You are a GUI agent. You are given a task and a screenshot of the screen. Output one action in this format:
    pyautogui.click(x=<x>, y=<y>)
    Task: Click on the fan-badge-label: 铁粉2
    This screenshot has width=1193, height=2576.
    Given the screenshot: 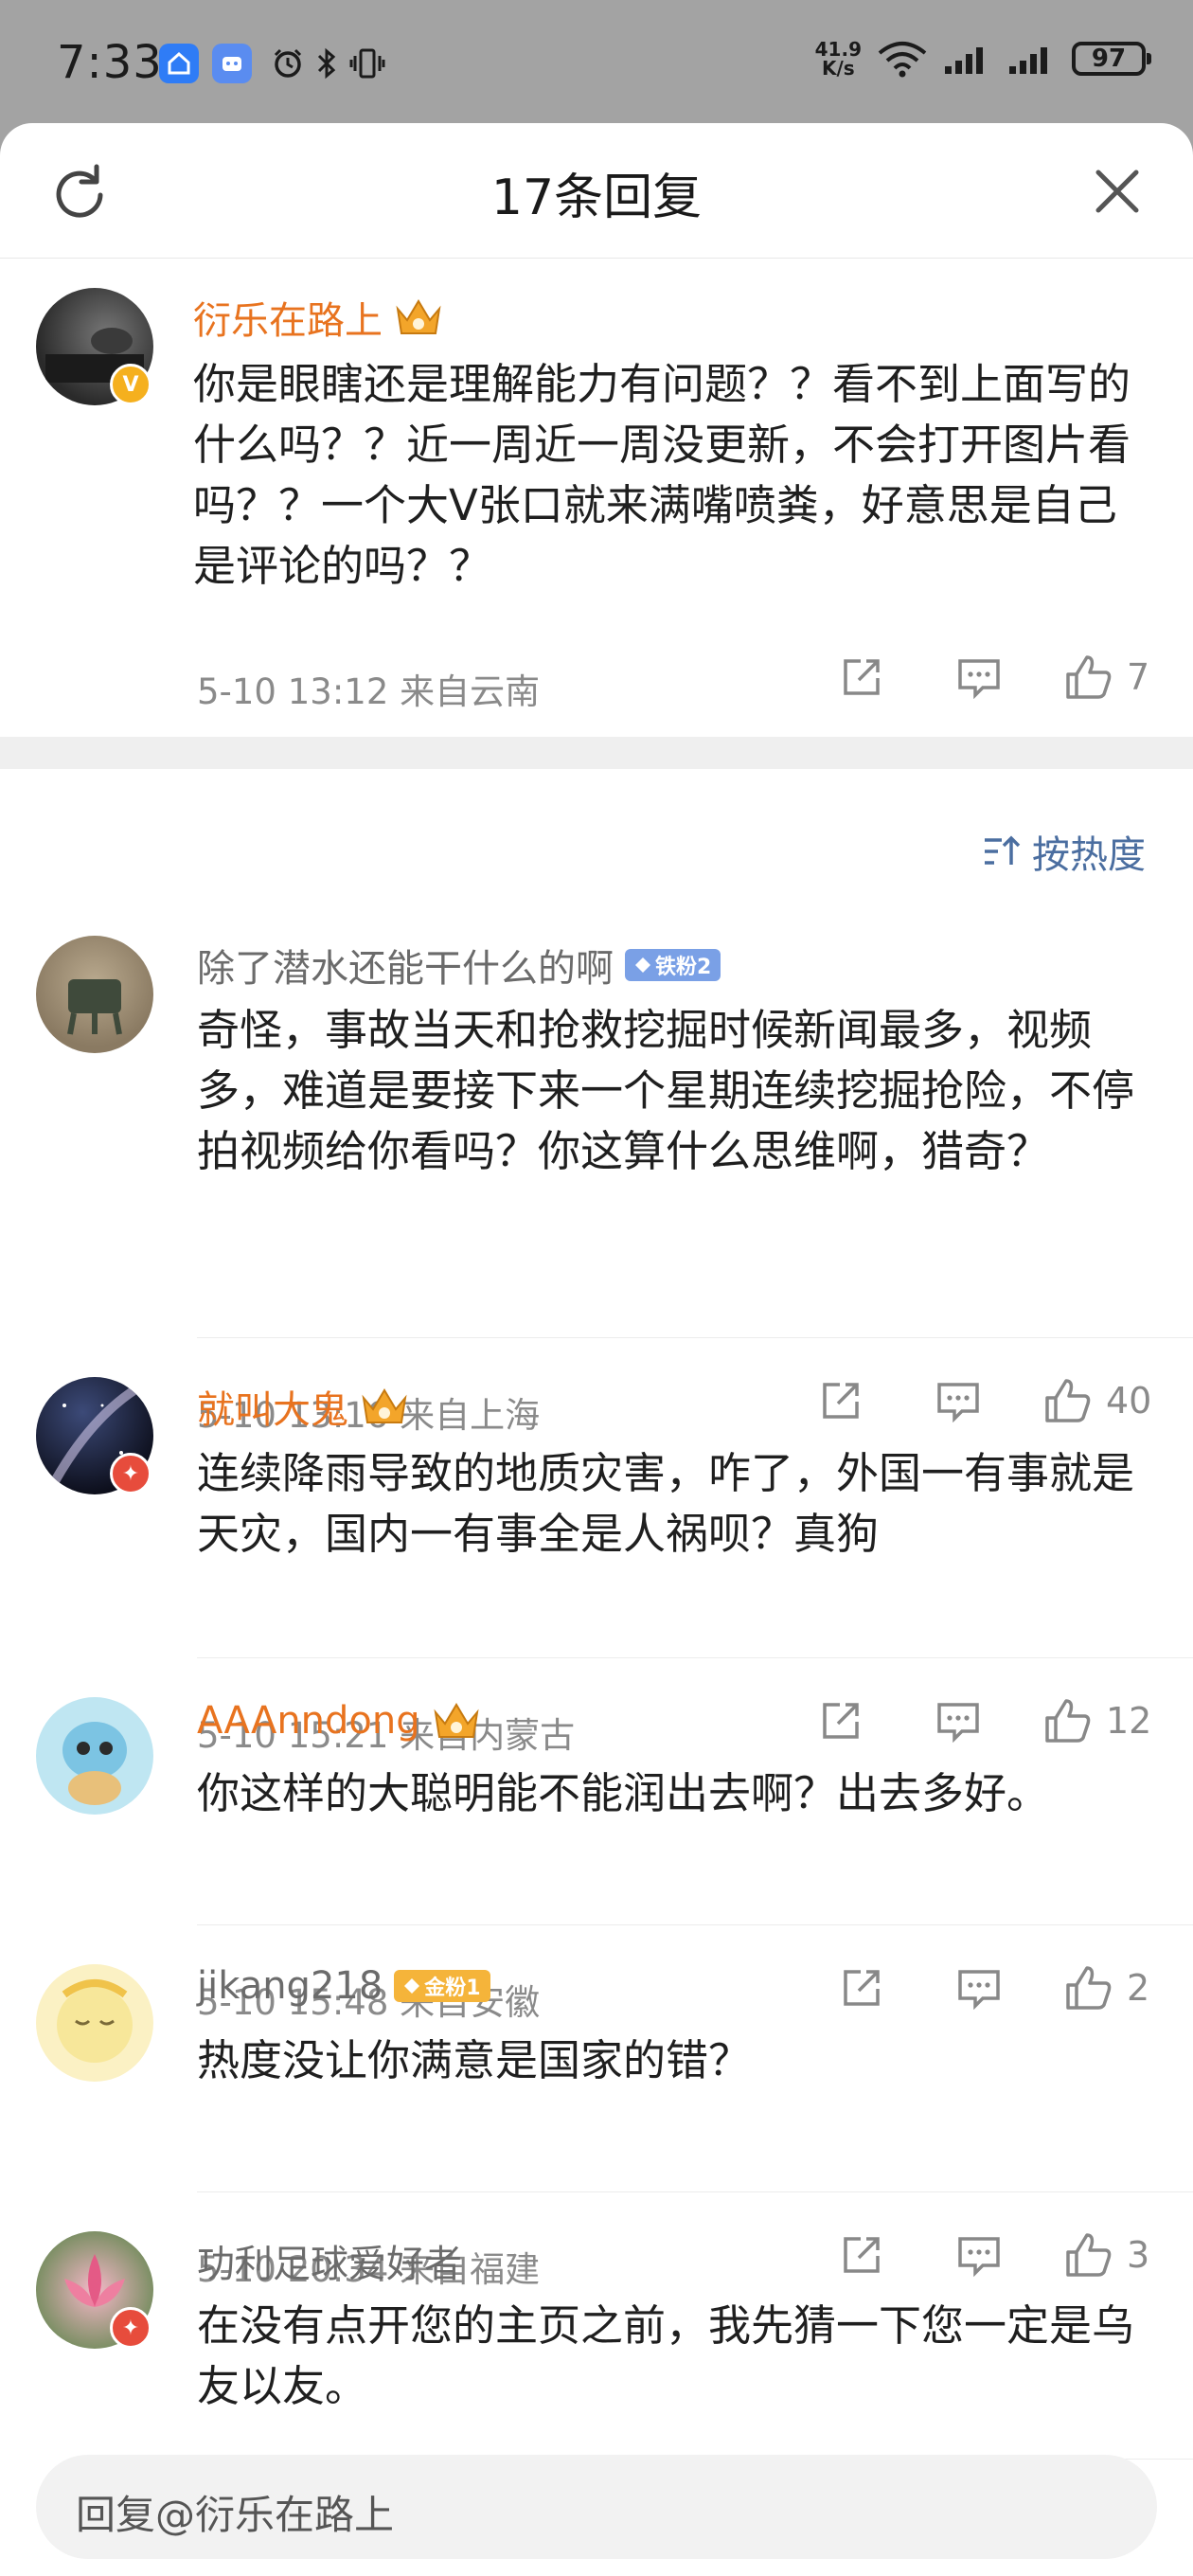 What is the action you would take?
    pyautogui.click(x=683, y=967)
    